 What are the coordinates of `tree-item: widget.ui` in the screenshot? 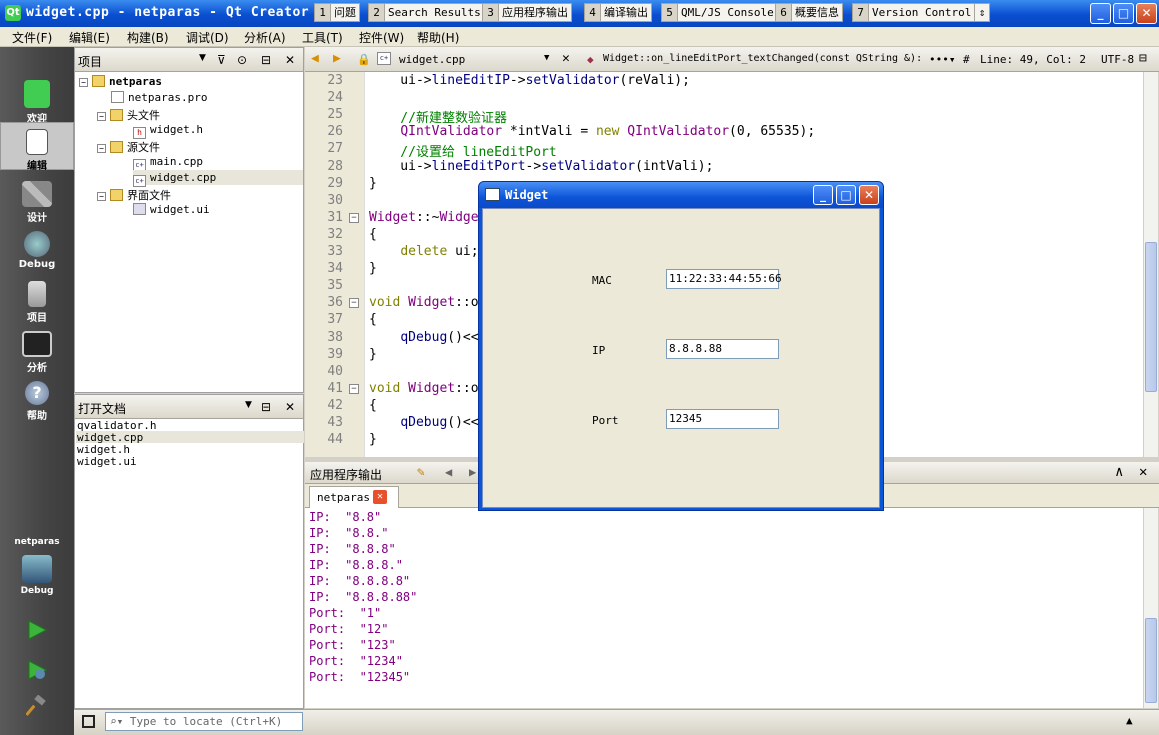 It's located at (171, 209).